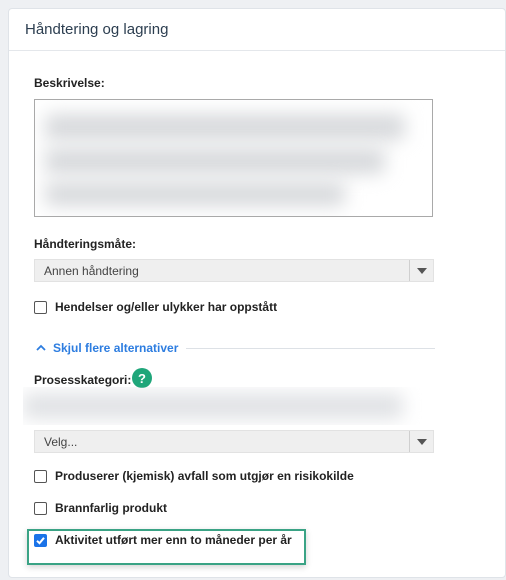 This screenshot has width=506, height=580. What do you see at coordinates (83, 380) in the screenshot?
I see `process-category-label: Prosesskategori:` at bounding box center [83, 380].